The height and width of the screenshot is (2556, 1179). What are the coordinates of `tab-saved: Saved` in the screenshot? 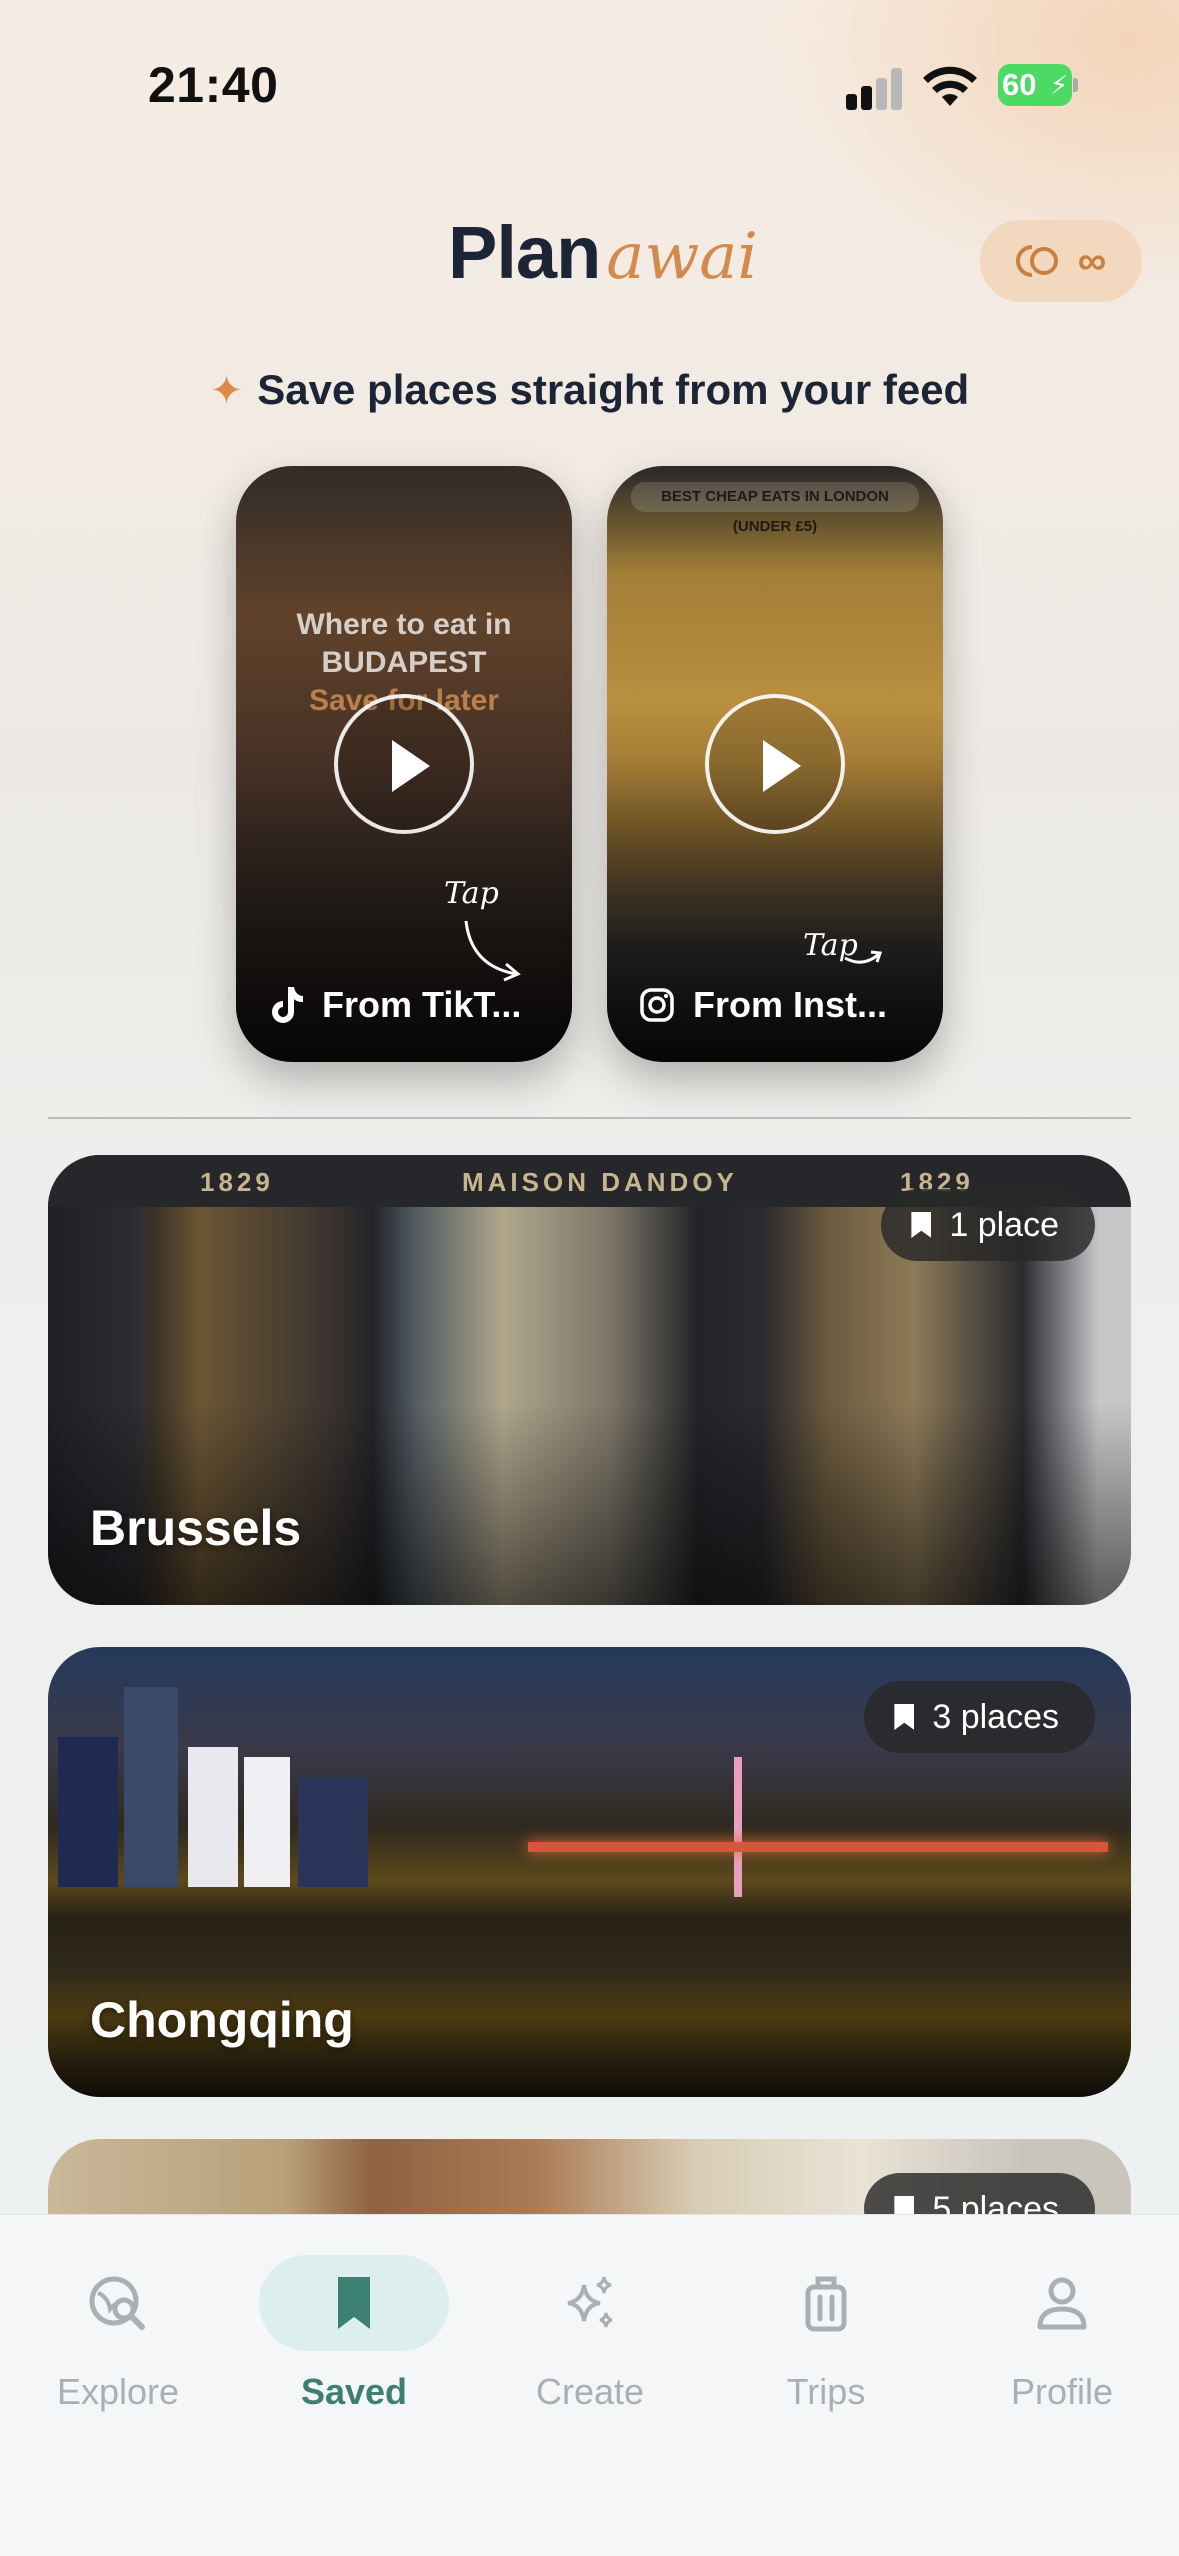 It's located at (354, 2340).